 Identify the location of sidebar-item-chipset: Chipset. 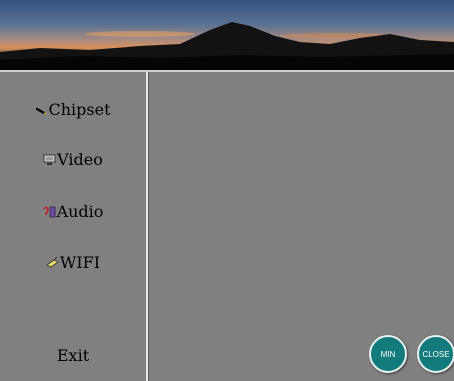
(73, 109).